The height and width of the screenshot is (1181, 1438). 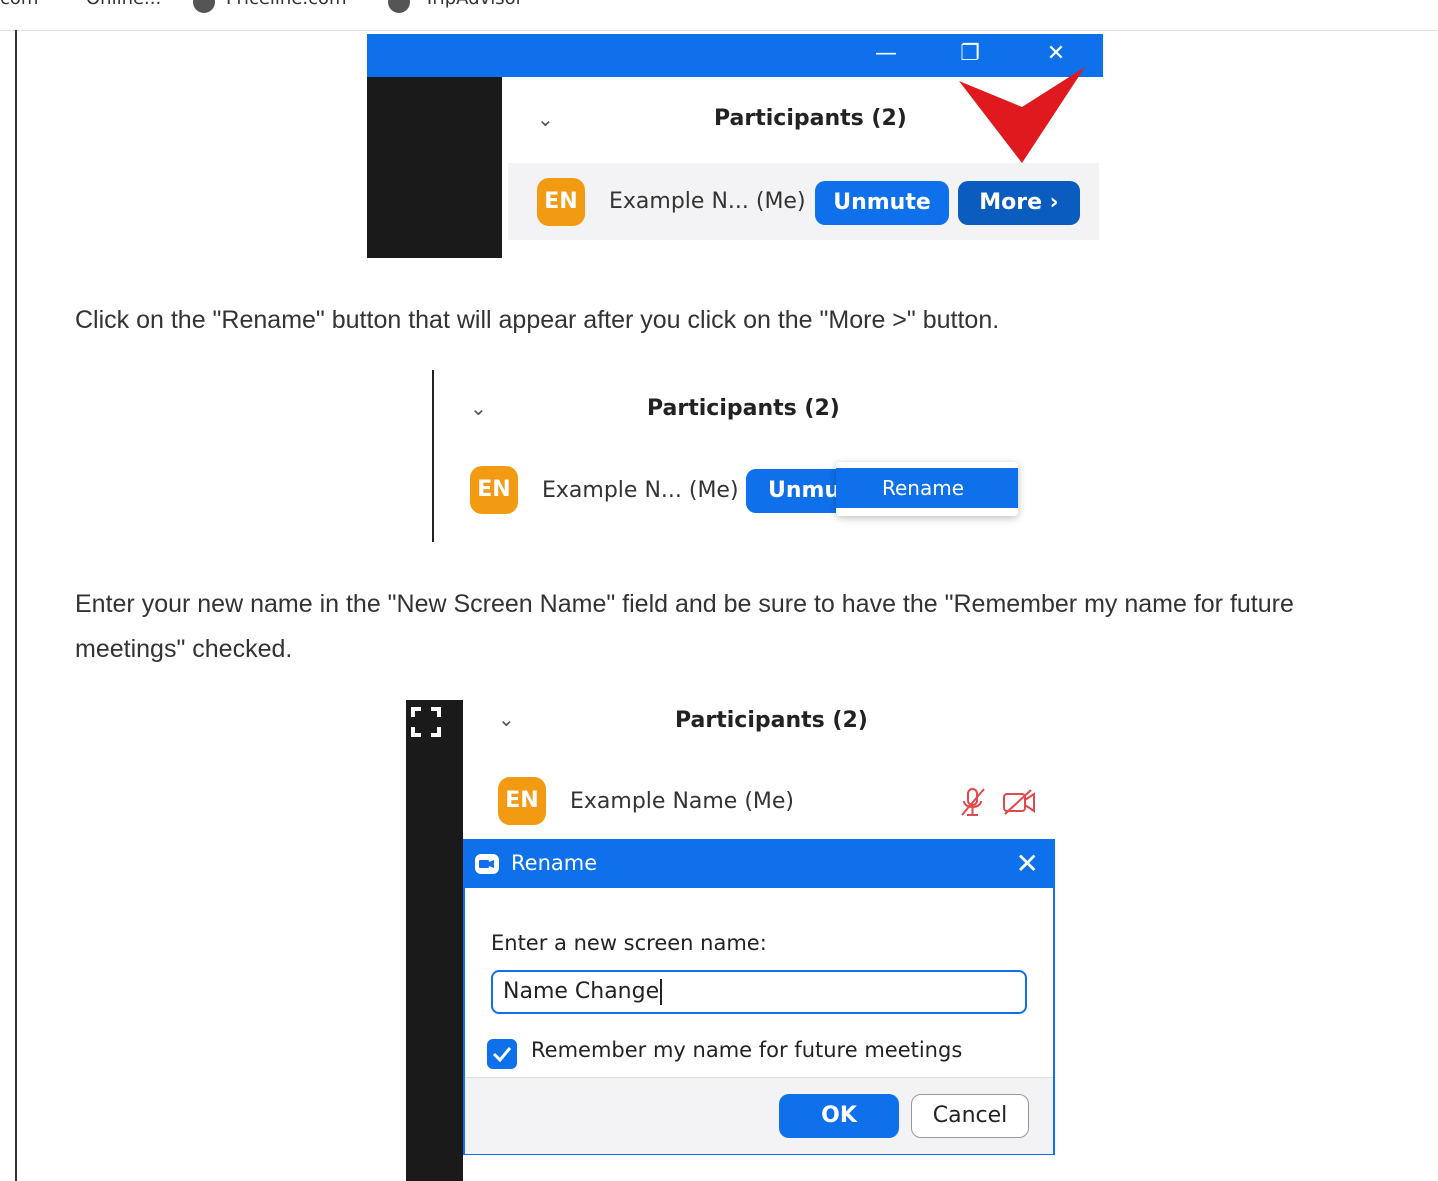 I want to click on close-icon: ✕, so click(x=1027, y=863).